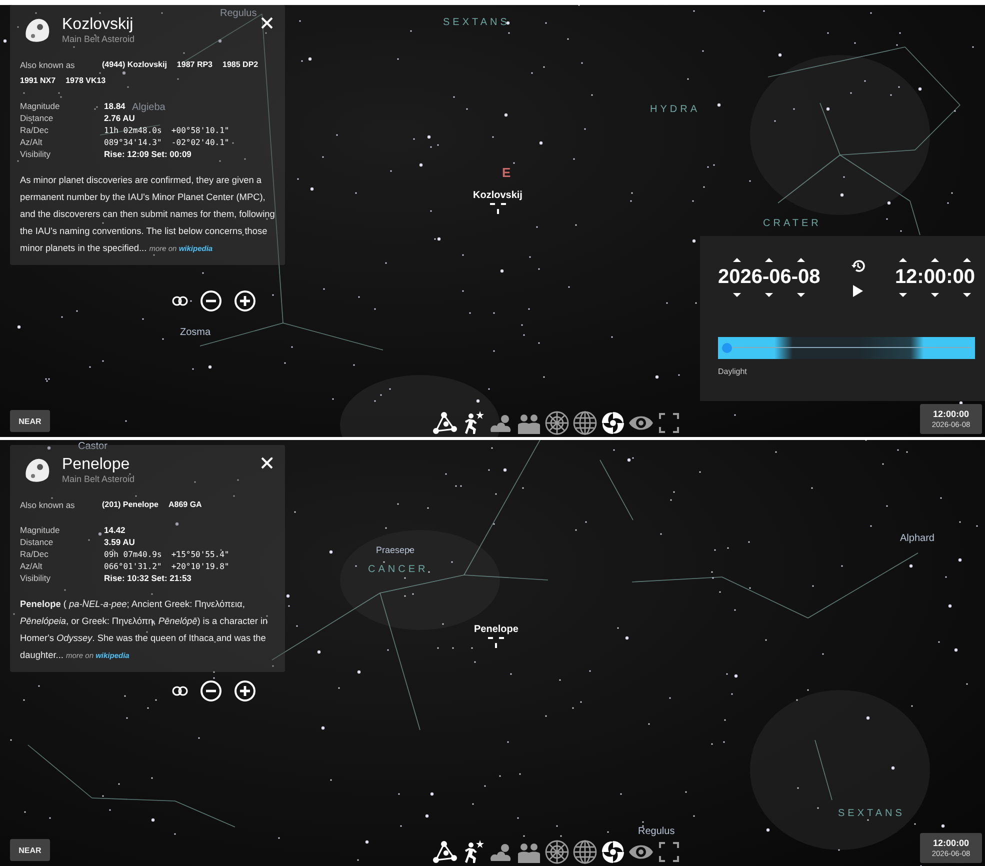  What do you see at coordinates (733, 371) in the screenshot?
I see `slider-label: Daylight` at bounding box center [733, 371].